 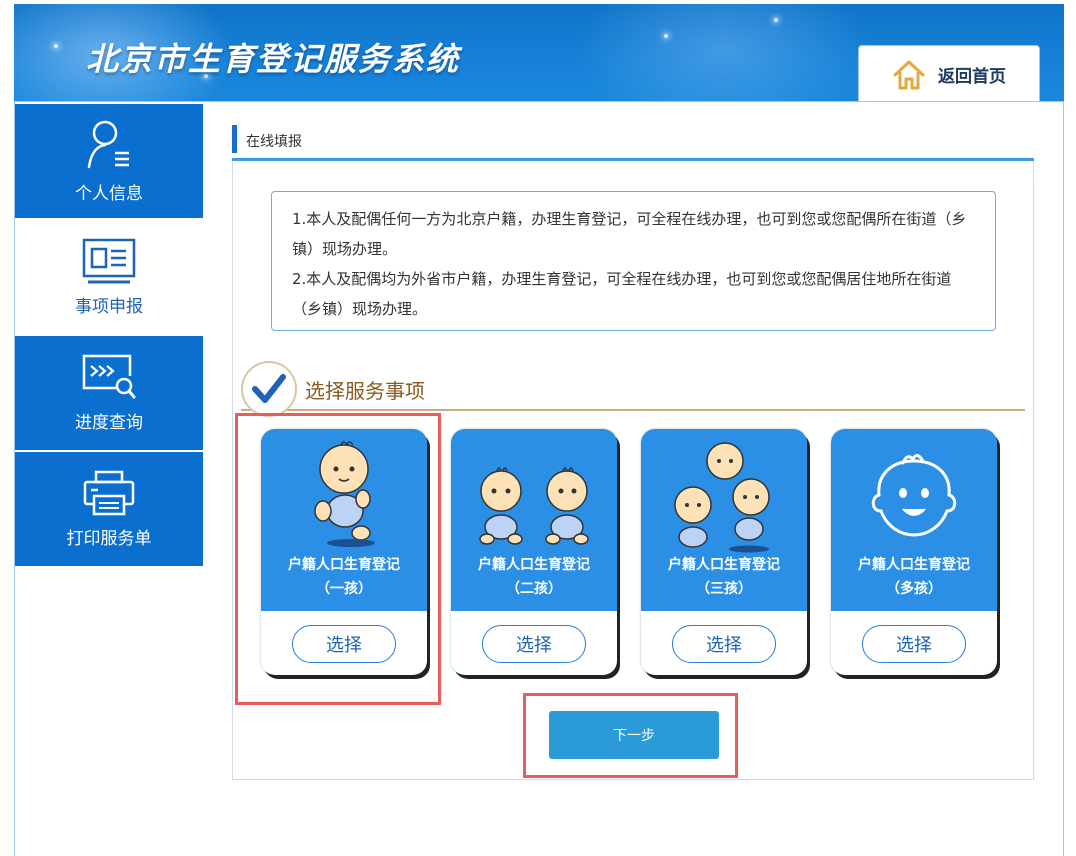 I want to click on sidebar-item-label: 事项申报, so click(x=109, y=306).